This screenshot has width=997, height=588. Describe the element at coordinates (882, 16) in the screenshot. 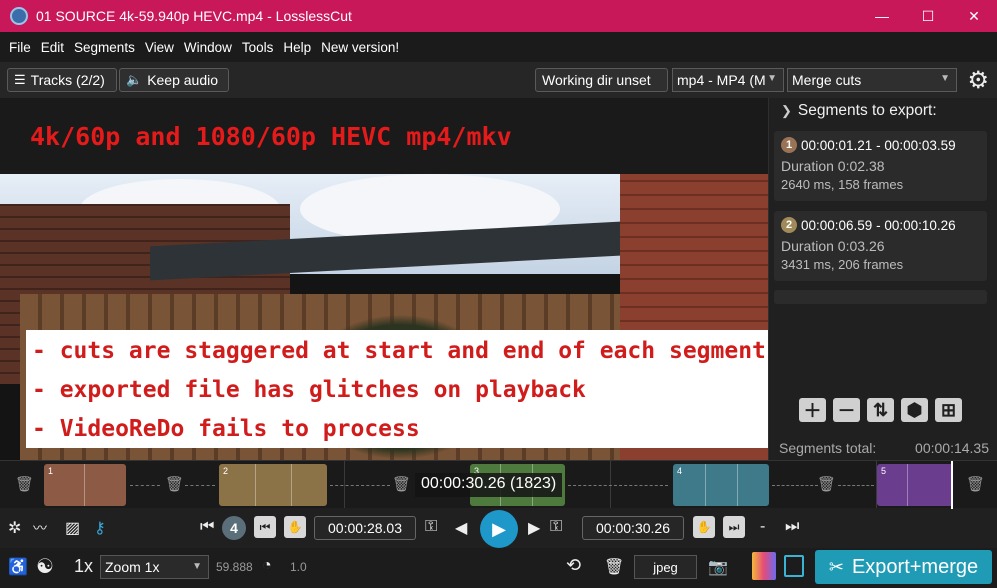

I see `minimize-button: —` at that location.